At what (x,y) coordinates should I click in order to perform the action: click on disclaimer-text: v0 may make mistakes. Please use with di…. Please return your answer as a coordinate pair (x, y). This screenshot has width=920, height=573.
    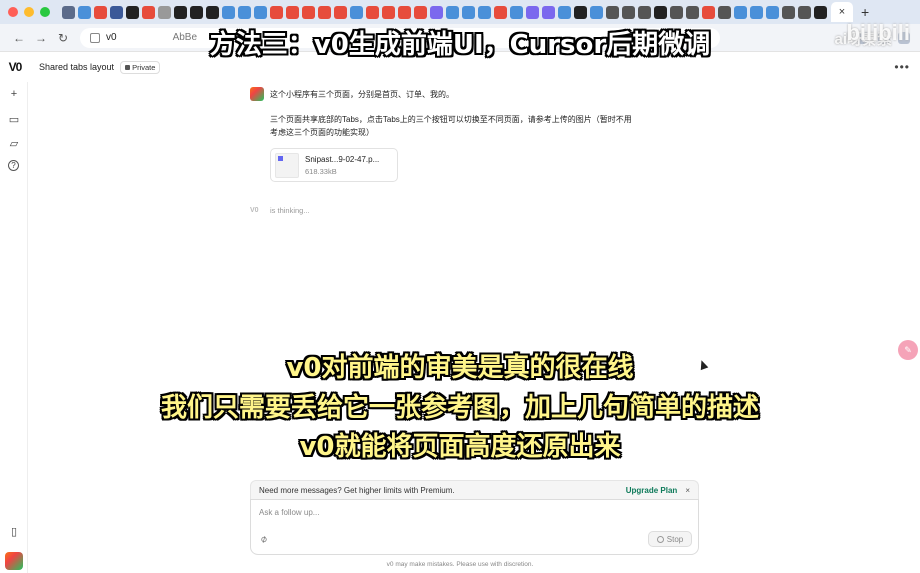
    Looking at the image, I should click on (460, 564).